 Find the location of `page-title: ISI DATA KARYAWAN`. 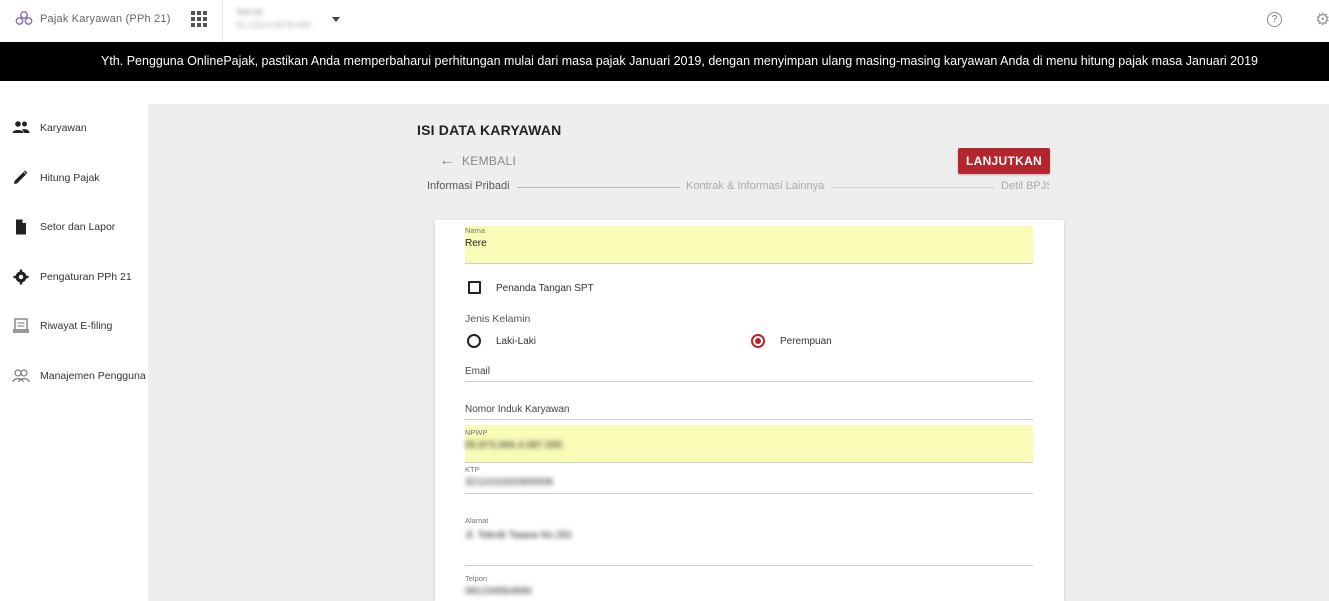

page-title: ISI DATA KARYAWAN is located at coordinates (489, 130).